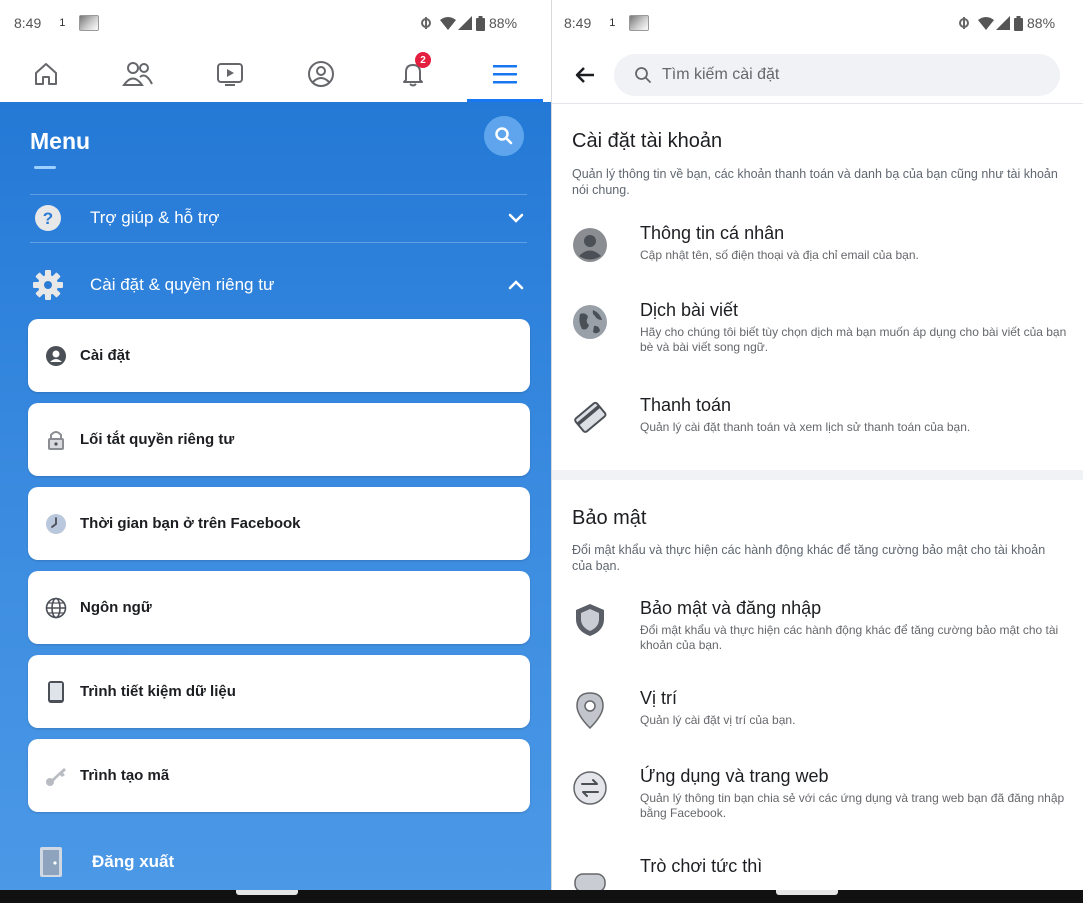 This screenshot has height=903, width=1083. What do you see at coordinates (541, 896) in the screenshot?
I see `system-nav-bar` at bounding box center [541, 896].